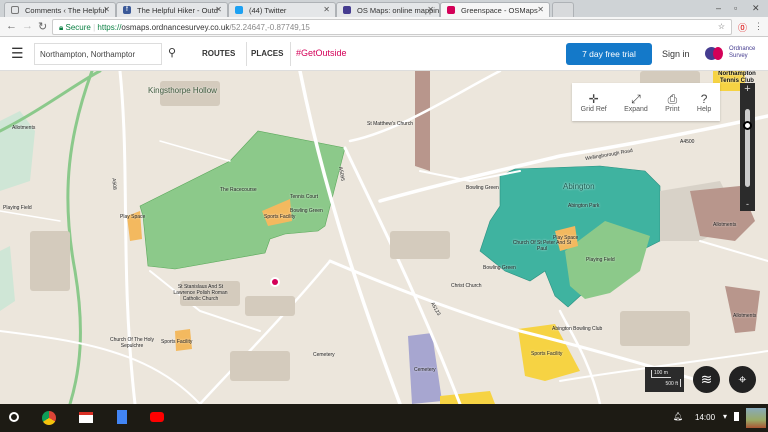 This screenshot has height=432, width=768. Describe the element at coordinates (721, 26) in the screenshot. I see `bookmark-star-icon: ☆` at that location.